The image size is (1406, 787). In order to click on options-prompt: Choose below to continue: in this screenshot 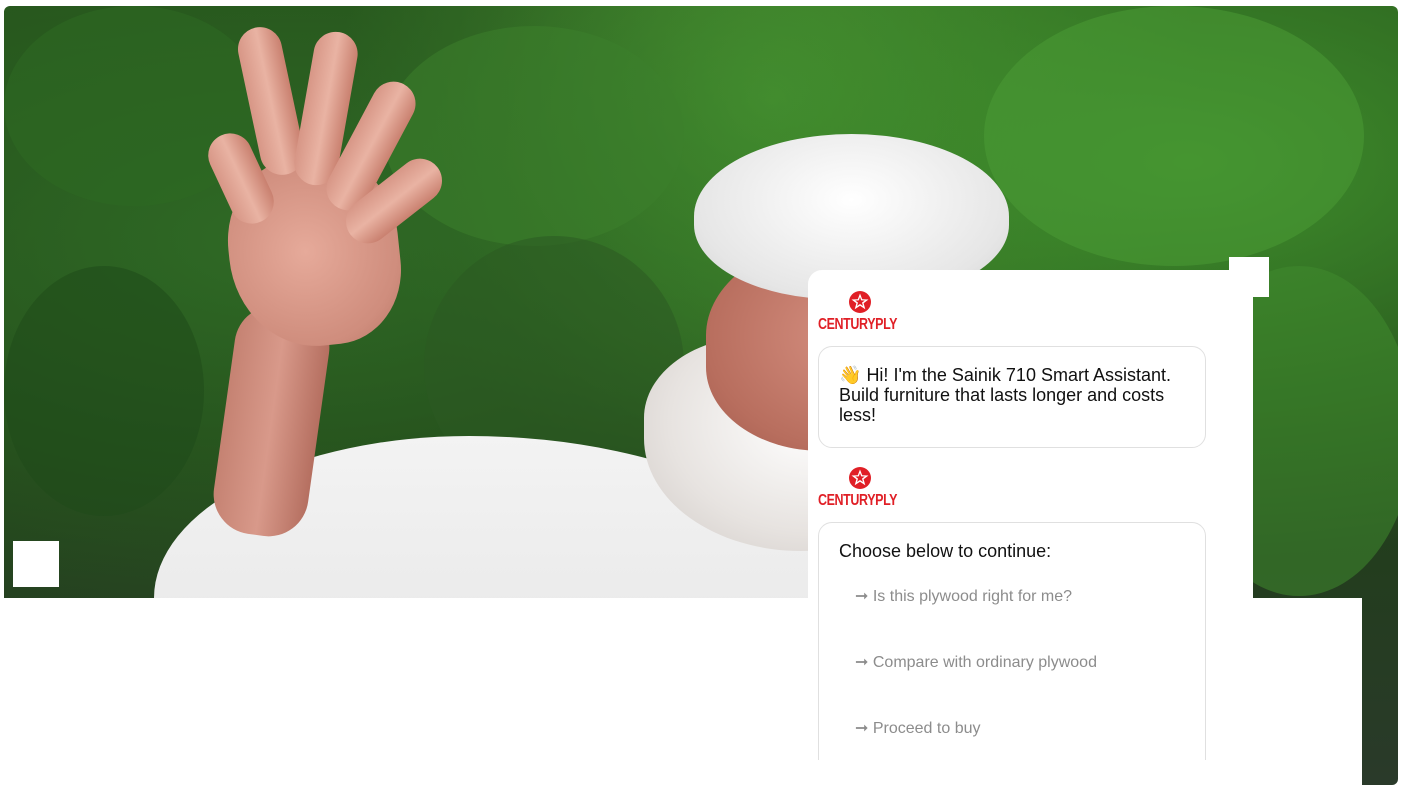, I will do `click(945, 551)`.